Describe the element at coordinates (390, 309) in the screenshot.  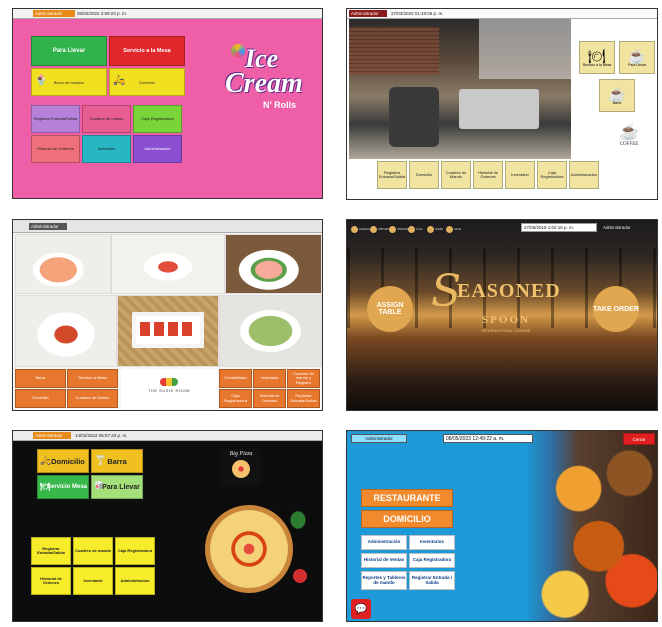
I see `assign-table-button: ASSIGN TABLE` at that location.